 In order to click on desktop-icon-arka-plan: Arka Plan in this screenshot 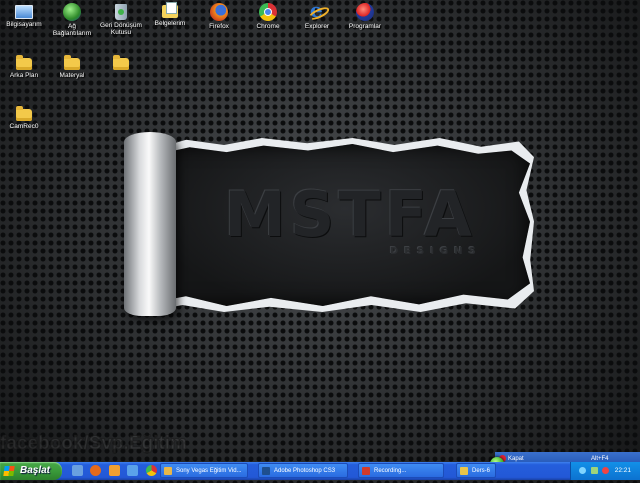, I will do `click(24, 66)`.